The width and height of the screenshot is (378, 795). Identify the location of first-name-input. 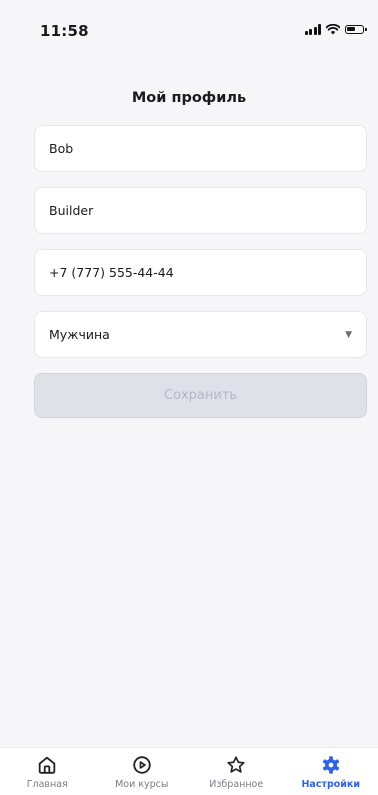
(200, 148).